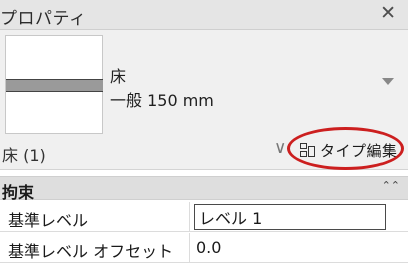 The width and height of the screenshot is (408, 263). I want to click on property-row-base-offset: 基準レベル オフセット 0.0, so click(204, 248).